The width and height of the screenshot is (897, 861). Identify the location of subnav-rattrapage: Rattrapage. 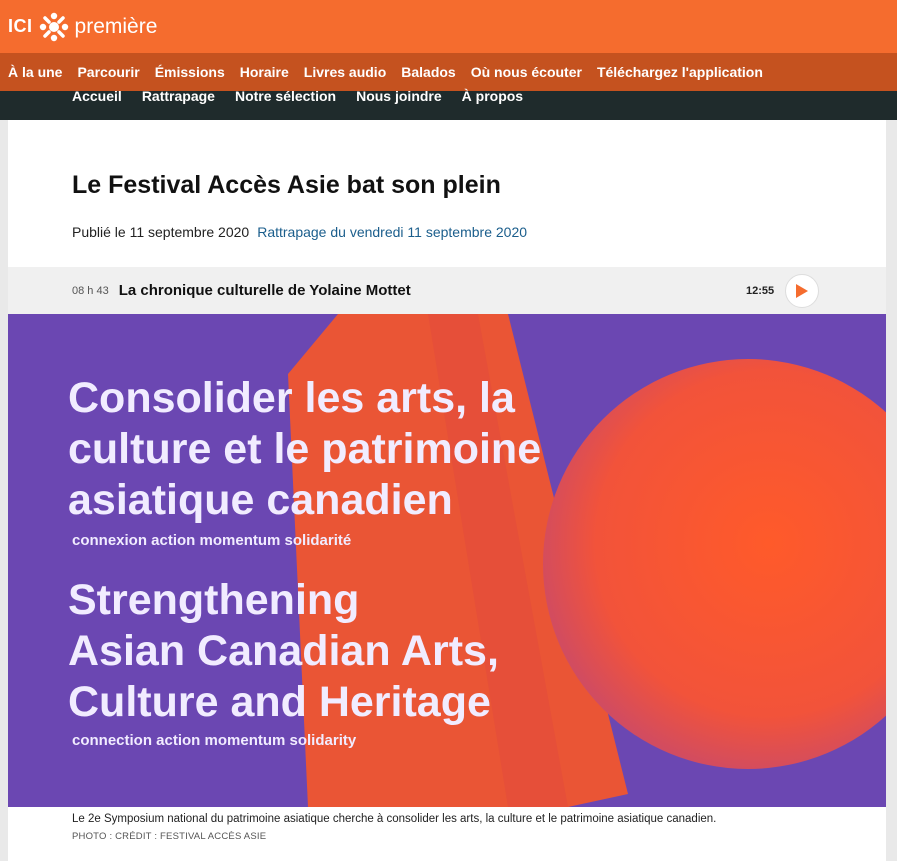
(178, 96).